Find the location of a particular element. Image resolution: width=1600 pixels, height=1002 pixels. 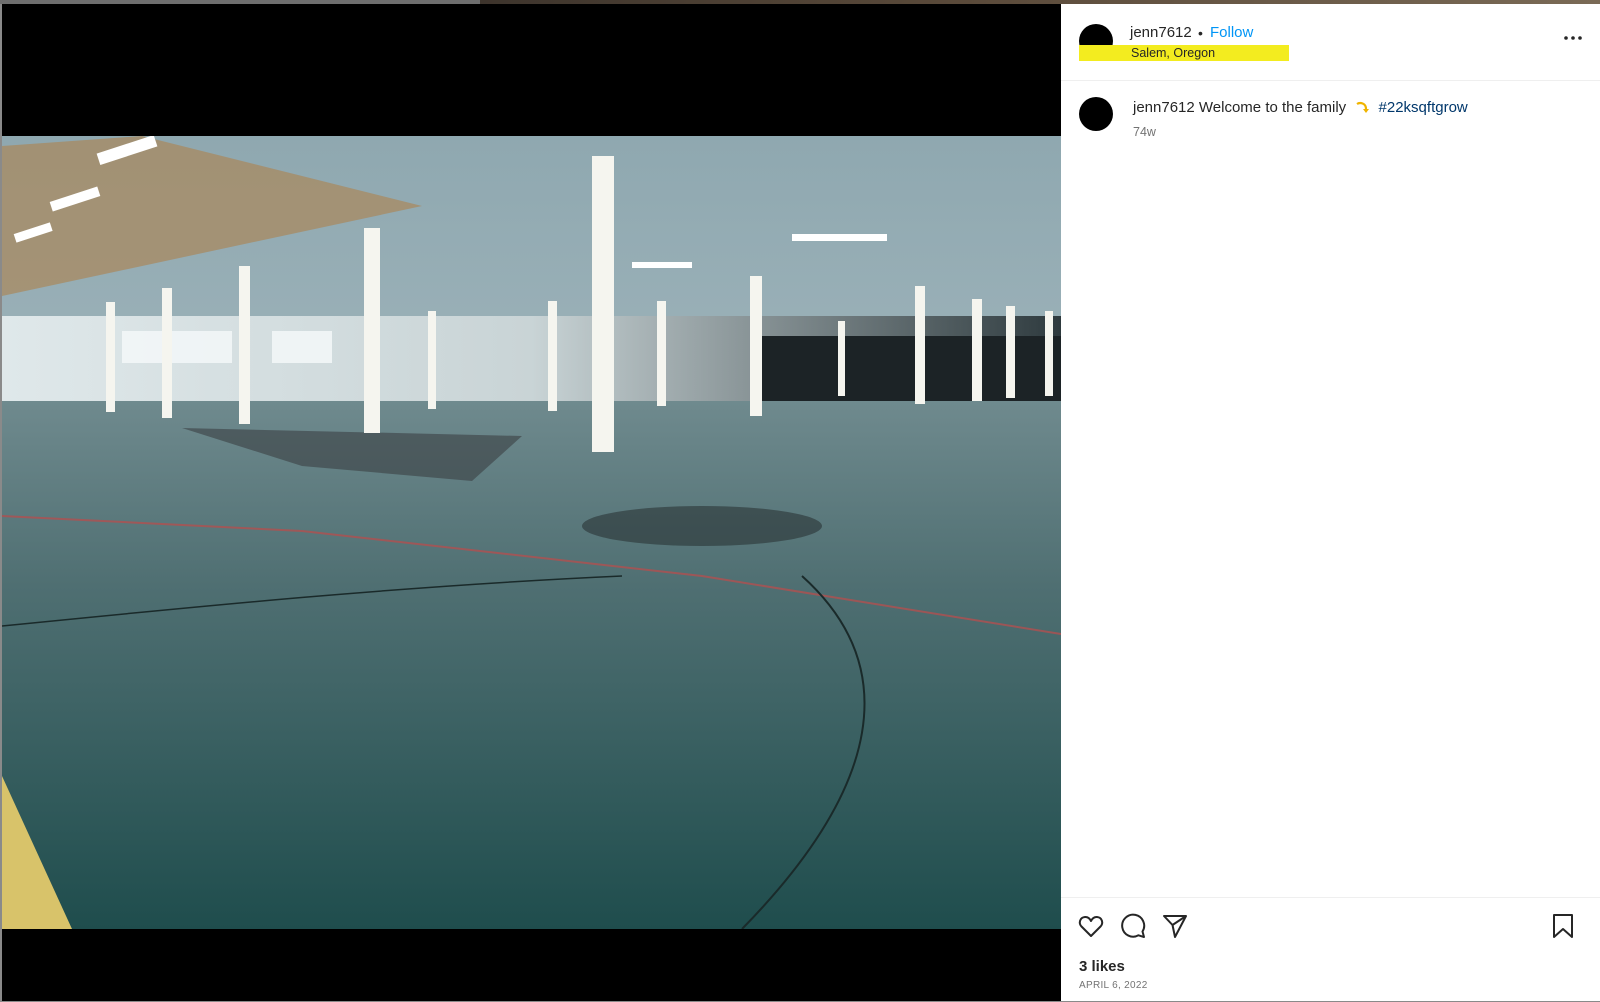

bookmark-icon is located at coordinates (1563, 926).